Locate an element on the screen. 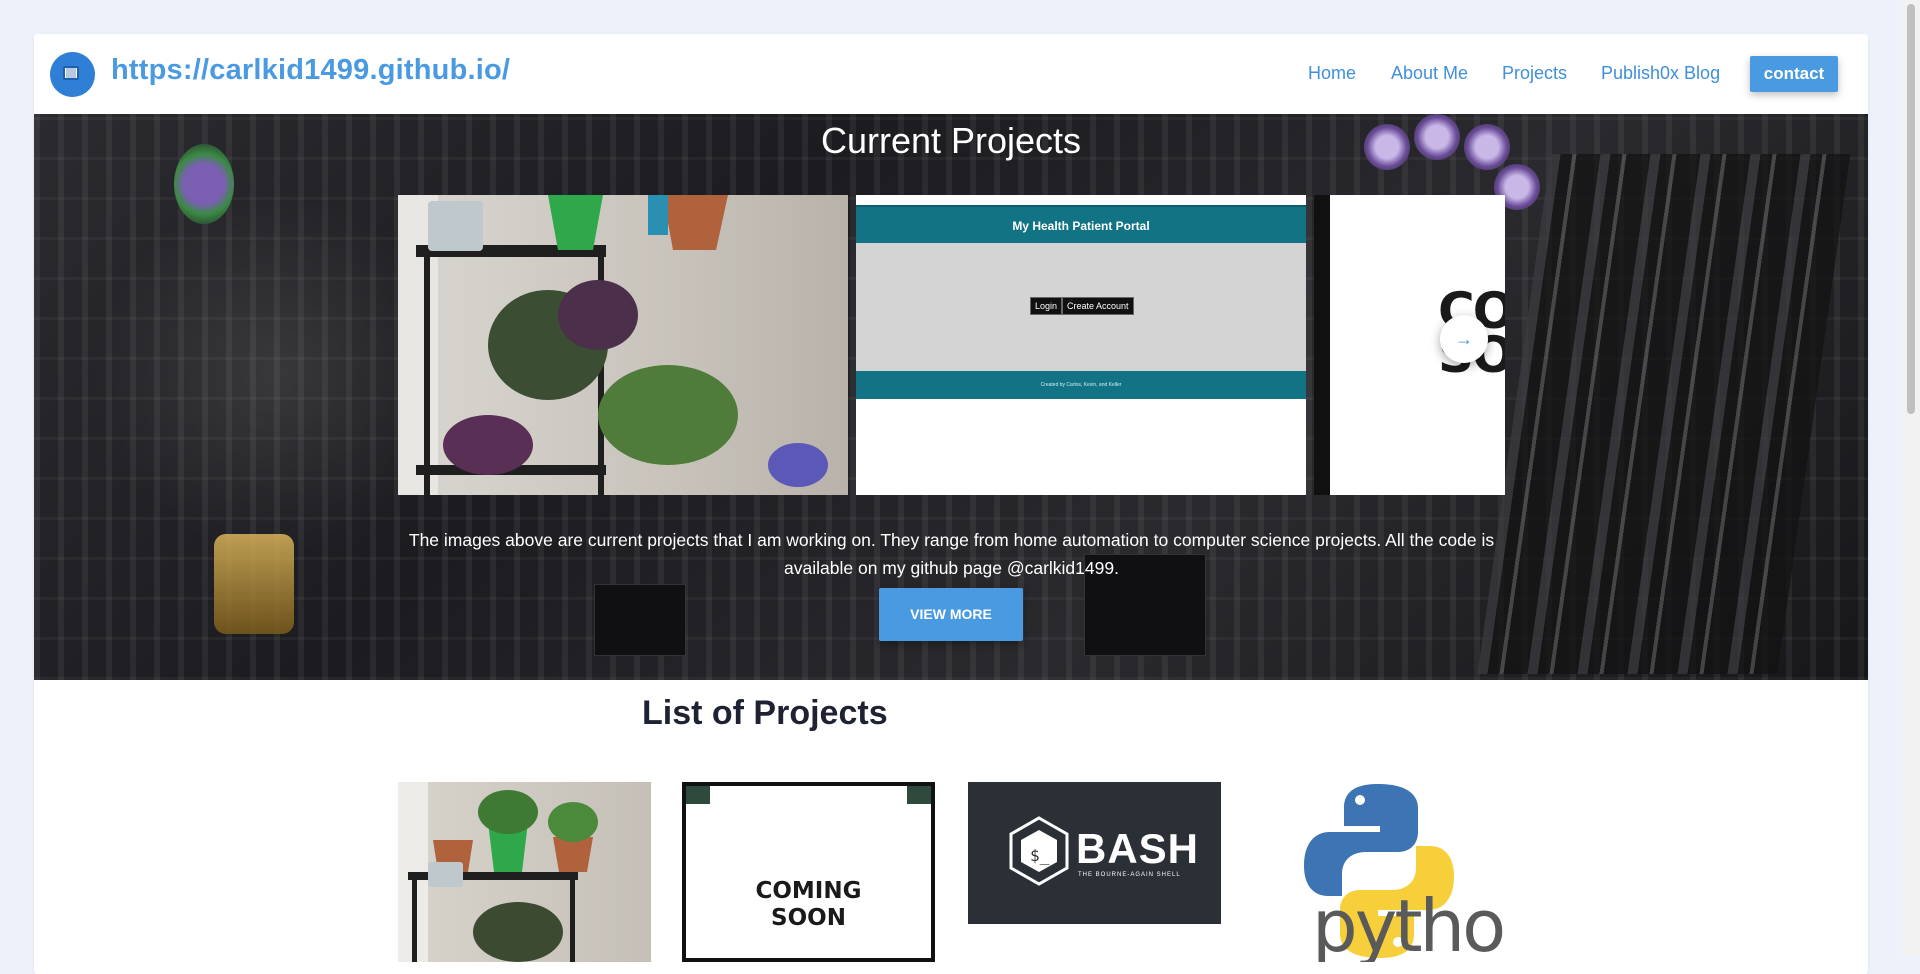  hero-bg-antenna-connector is located at coordinates (254, 584).